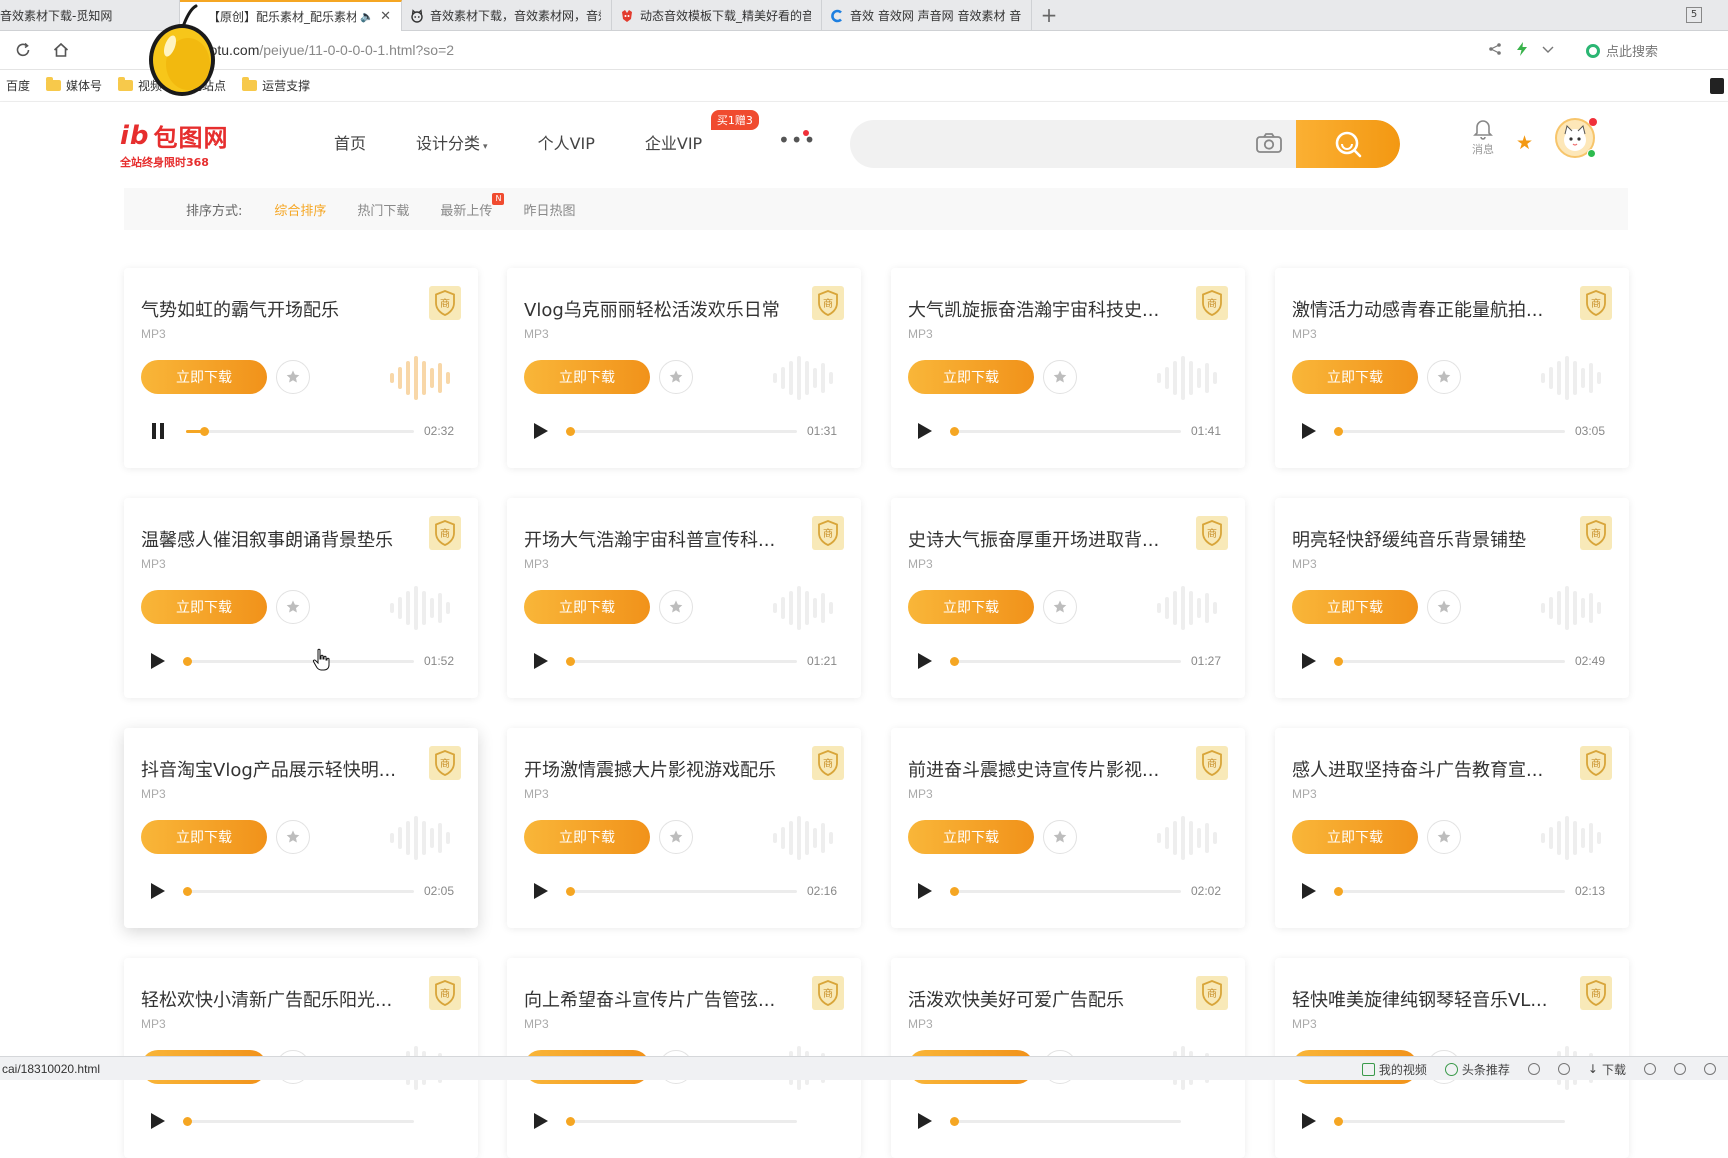 The height and width of the screenshot is (1158, 1728). Describe the element at coordinates (367, 16) in the screenshot. I see `speaker-icon: 🔈` at that location.